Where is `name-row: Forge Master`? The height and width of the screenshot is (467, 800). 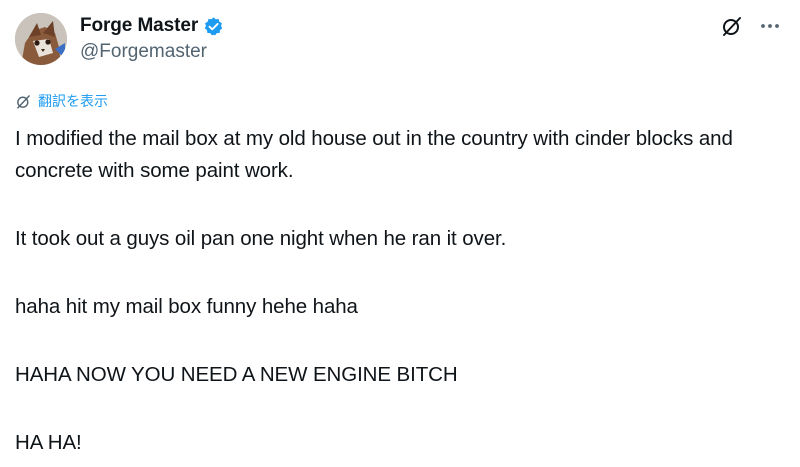
name-row: Forge Master is located at coordinates (152, 26).